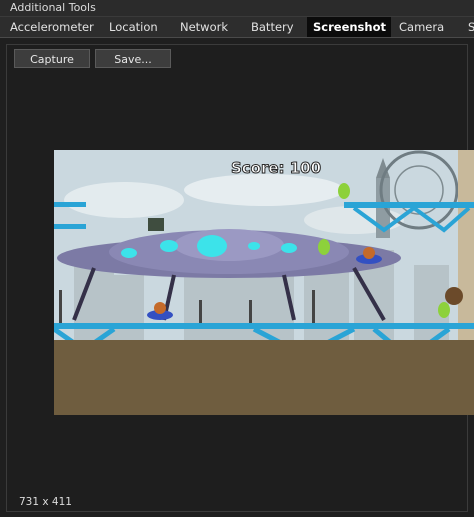 This screenshot has height=517, width=474. I want to click on tab-network: Network, so click(204, 27).